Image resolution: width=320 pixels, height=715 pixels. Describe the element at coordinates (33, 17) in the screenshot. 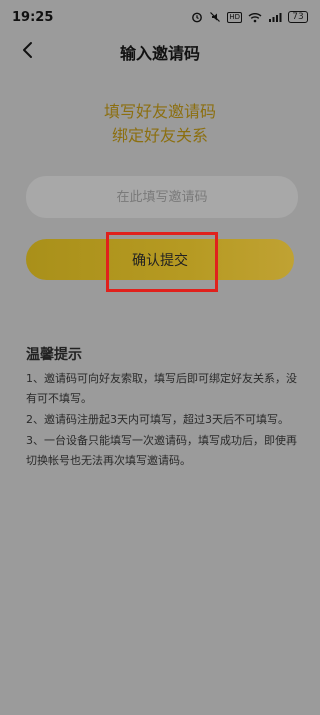

I see `status-time: 19:25` at that location.